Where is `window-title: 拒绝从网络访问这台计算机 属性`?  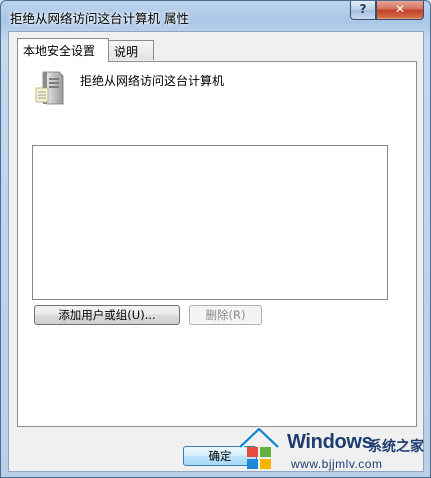 window-title: 拒绝从网络访问这台计算机 属性 is located at coordinates (99, 18).